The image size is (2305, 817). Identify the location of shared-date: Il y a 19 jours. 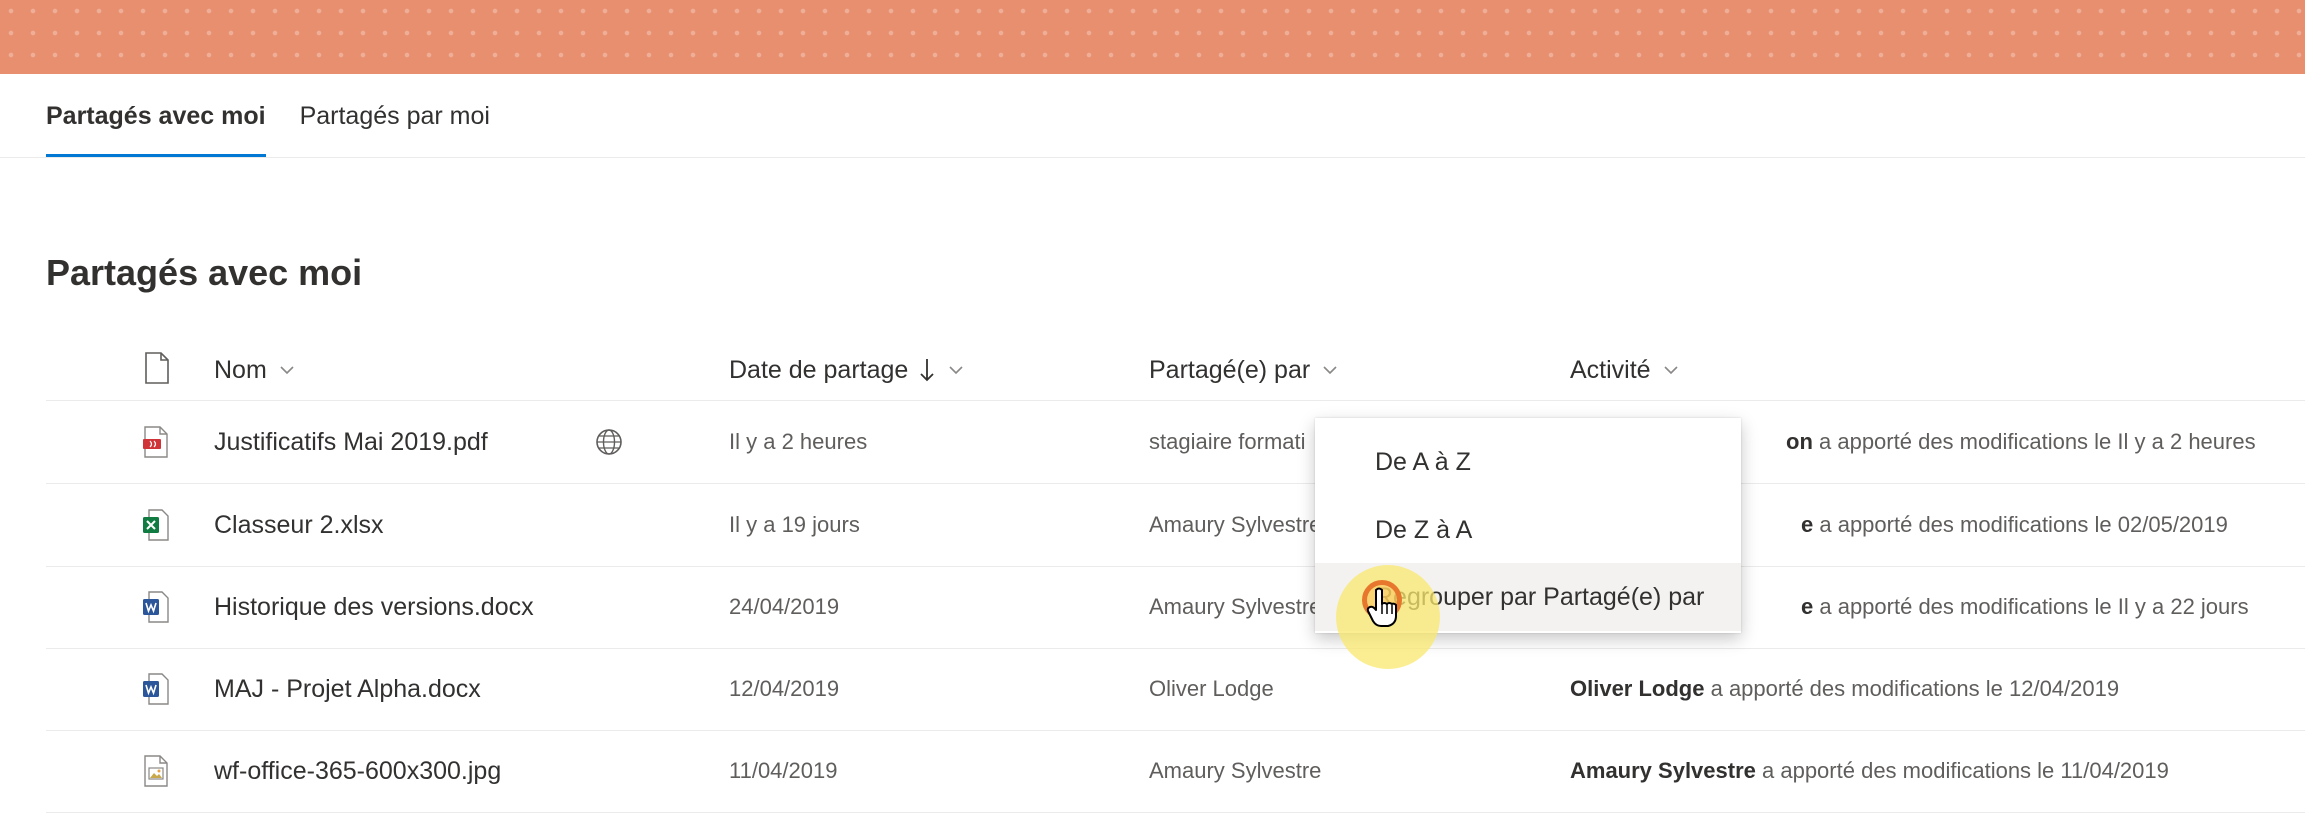
(794, 524).